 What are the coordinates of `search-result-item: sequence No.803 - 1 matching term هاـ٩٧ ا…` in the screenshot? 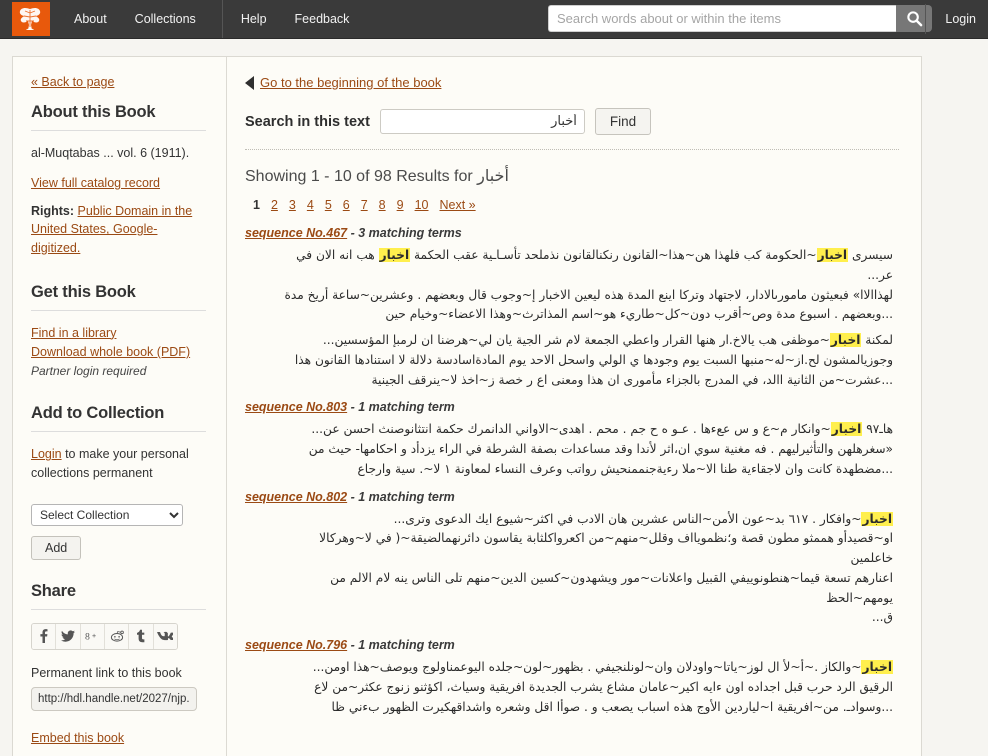 It's located at (572, 439).